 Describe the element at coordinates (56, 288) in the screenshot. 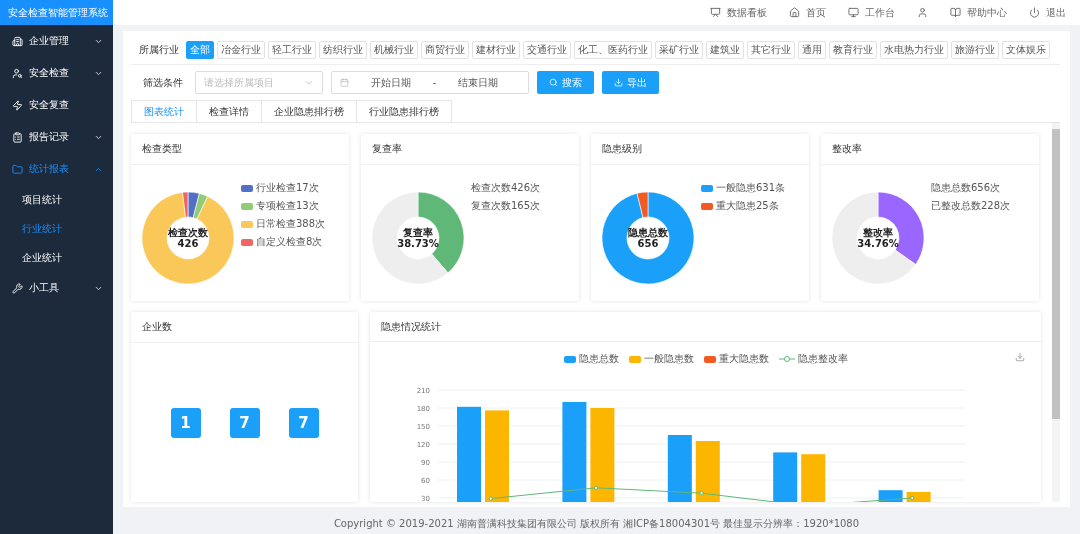

I see `sidebar-item: 小工具` at that location.